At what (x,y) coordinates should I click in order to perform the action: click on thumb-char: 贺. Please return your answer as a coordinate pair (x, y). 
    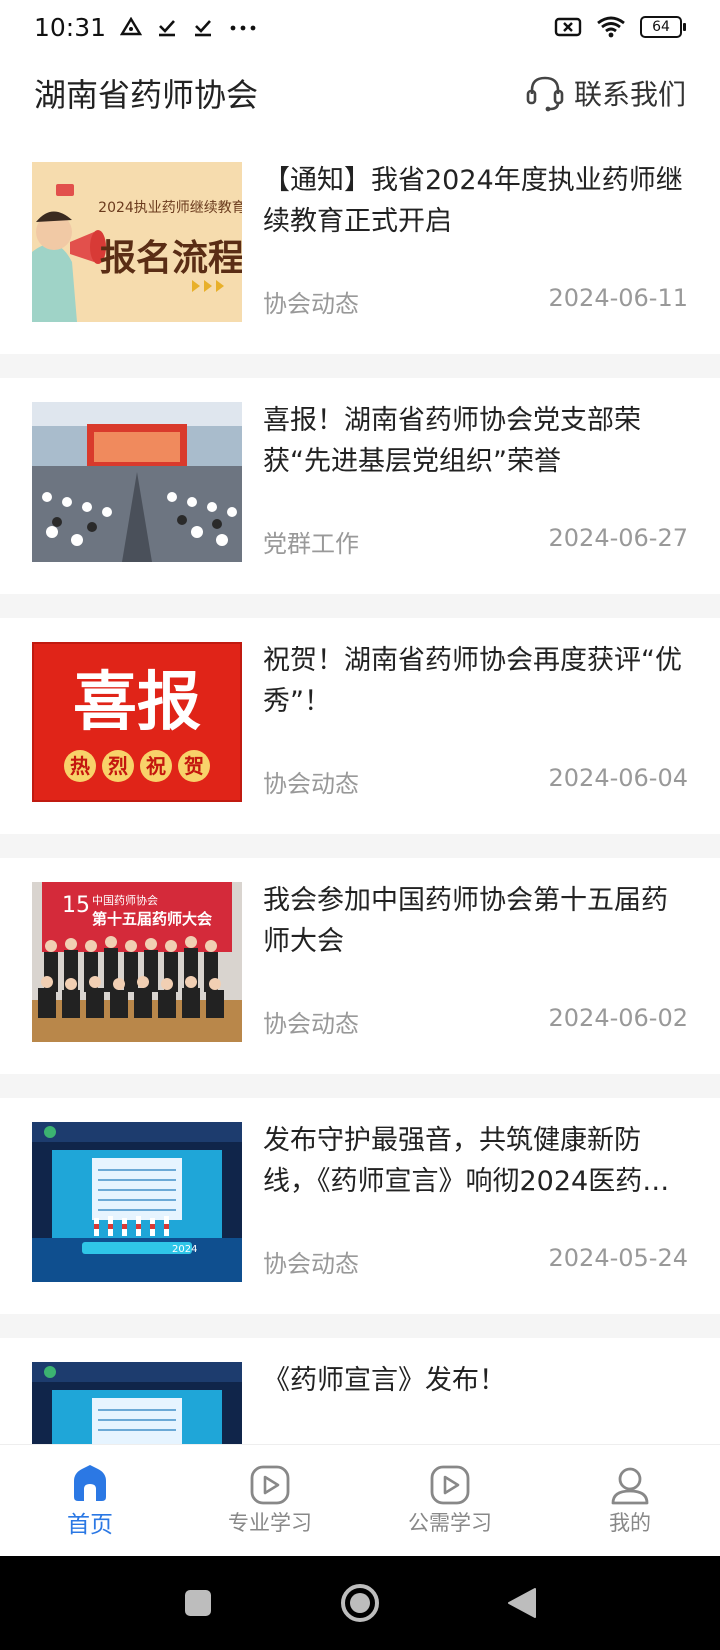
    Looking at the image, I should click on (194, 766).